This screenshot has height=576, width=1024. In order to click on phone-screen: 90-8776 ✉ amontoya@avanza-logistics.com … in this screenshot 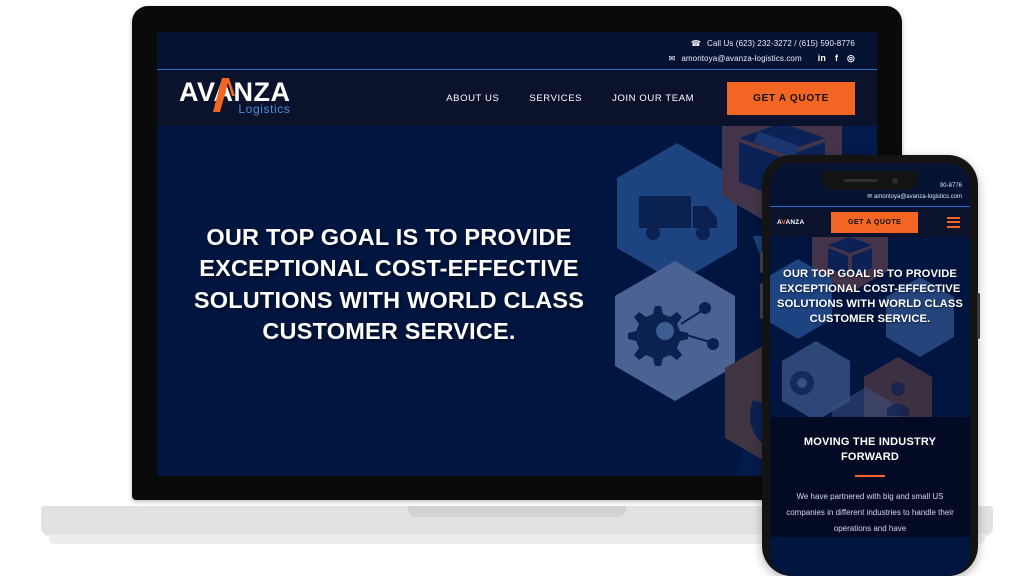, I will do `click(870, 369)`.